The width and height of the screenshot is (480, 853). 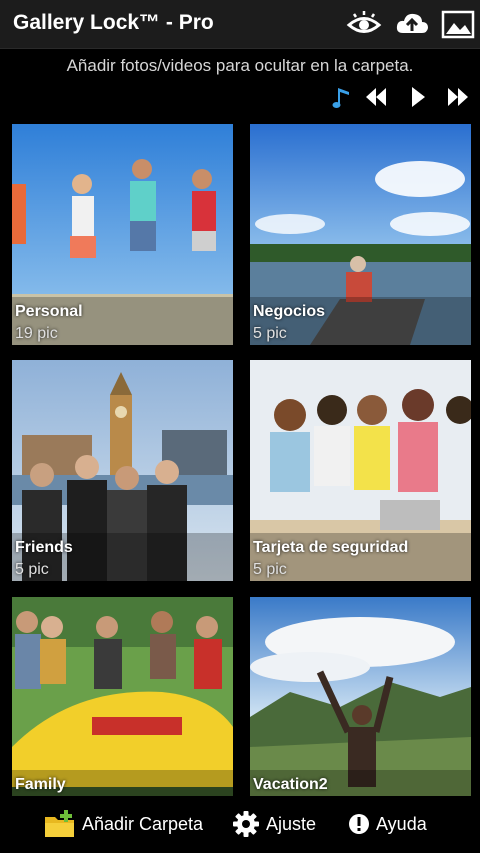 I want to click on cloud-upload-icon, so click(x=412, y=24).